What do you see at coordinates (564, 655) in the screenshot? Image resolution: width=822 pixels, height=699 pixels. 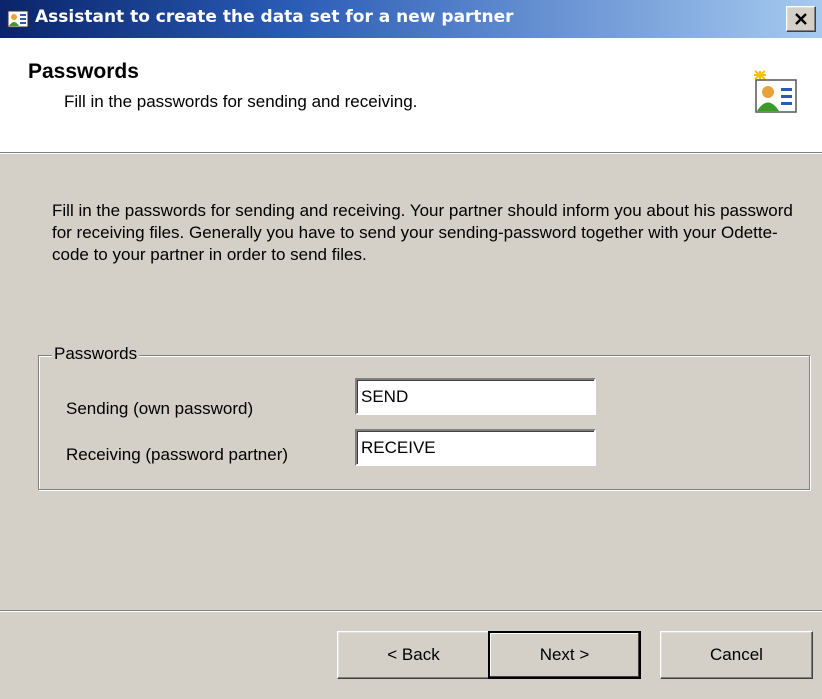 I see `next-button: Next >` at bounding box center [564, 655].